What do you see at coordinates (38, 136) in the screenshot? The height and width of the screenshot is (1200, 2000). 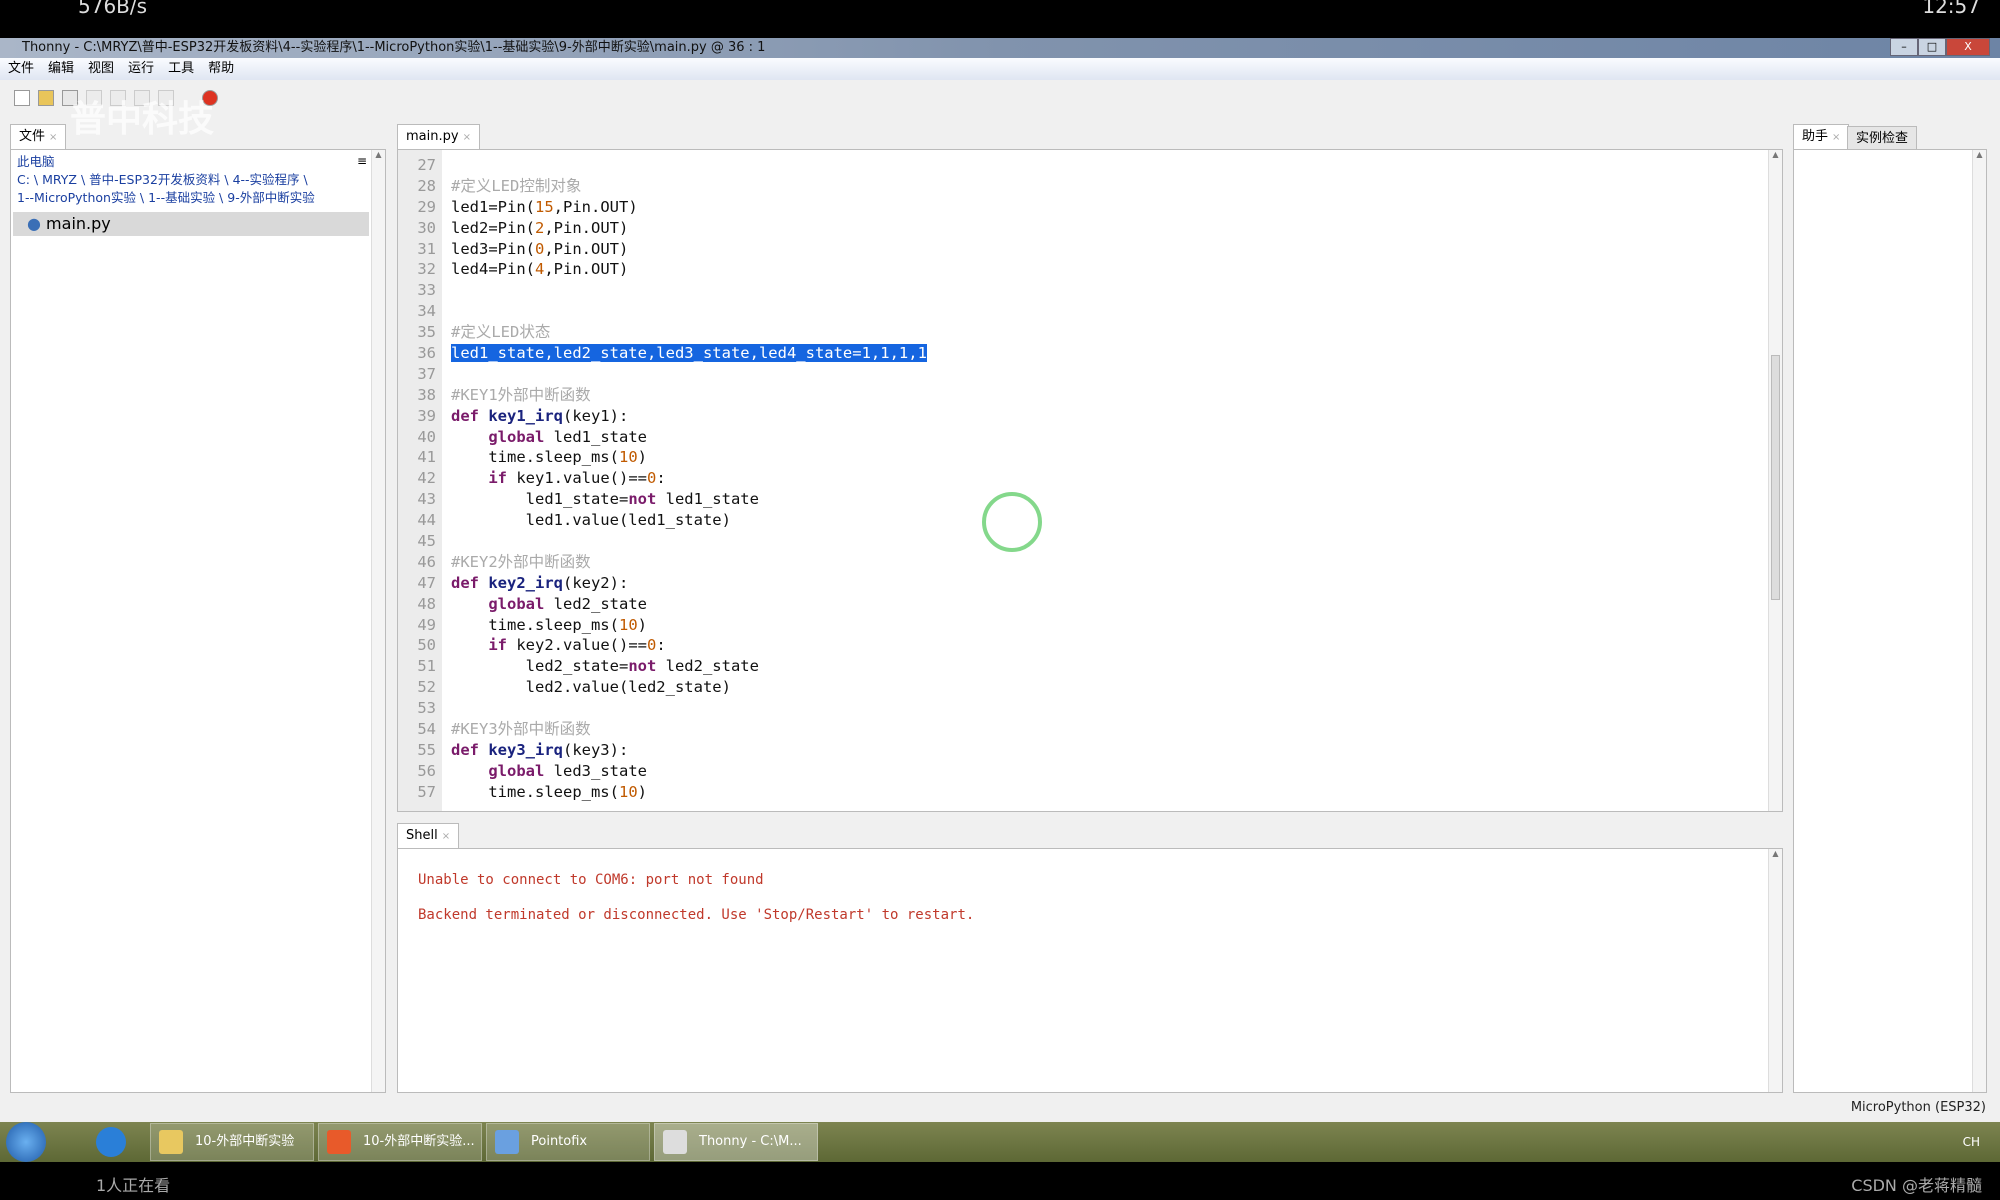 I see `tab-files: 文件 ×` at bounding box center [38, 136].